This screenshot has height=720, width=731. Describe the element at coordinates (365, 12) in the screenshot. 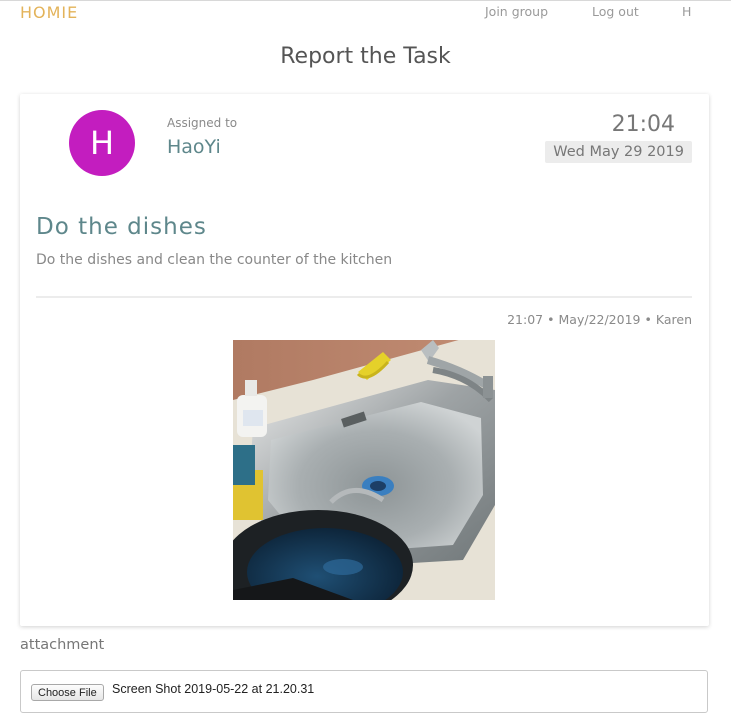

I see `top-nav-bar: HOMIE Join group Log out H` at that location.